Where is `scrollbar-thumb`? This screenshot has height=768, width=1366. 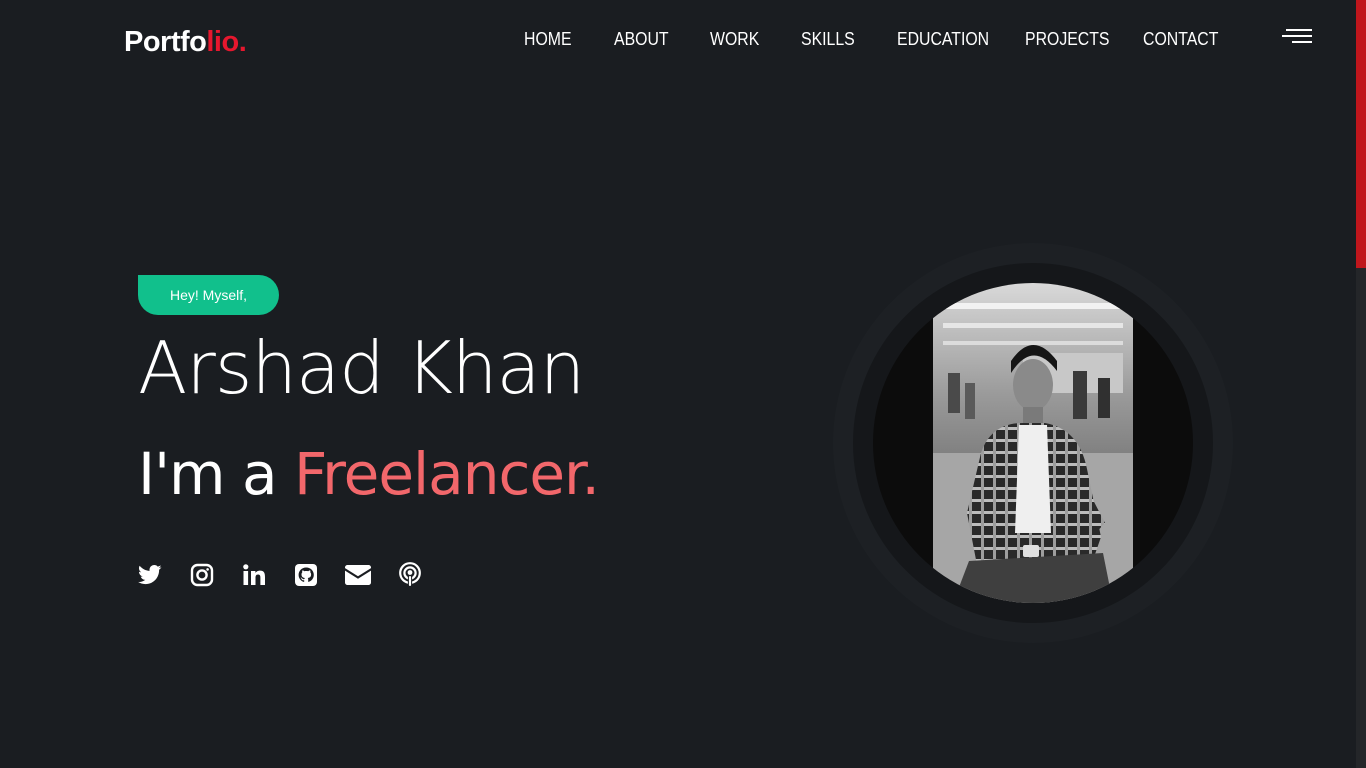 scrollbar-thumb is located at coordinates (1361, 134).